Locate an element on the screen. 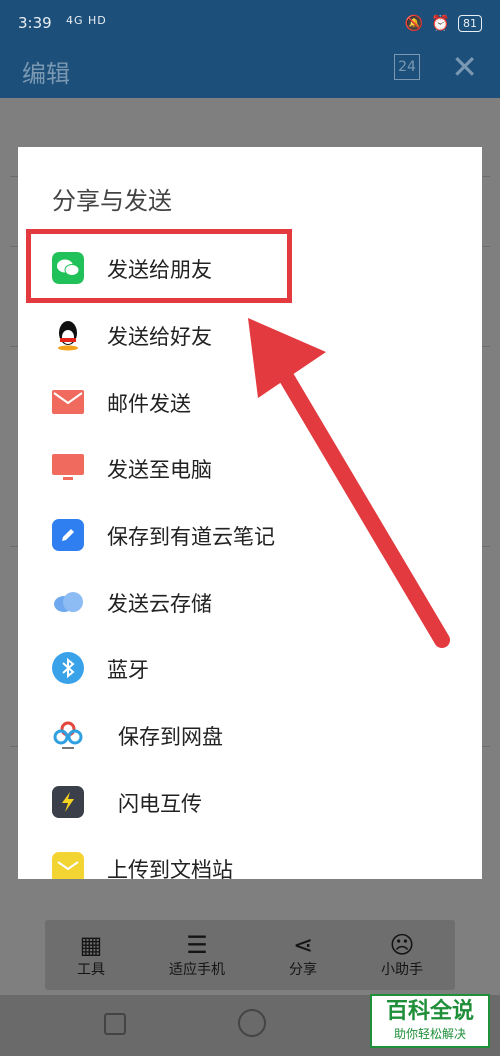 Image resolution: width=500 pixels, height=1056 pixels. watermark-logo: 百科全说 助你轻松解决 is located at coordinates (430, 1021).